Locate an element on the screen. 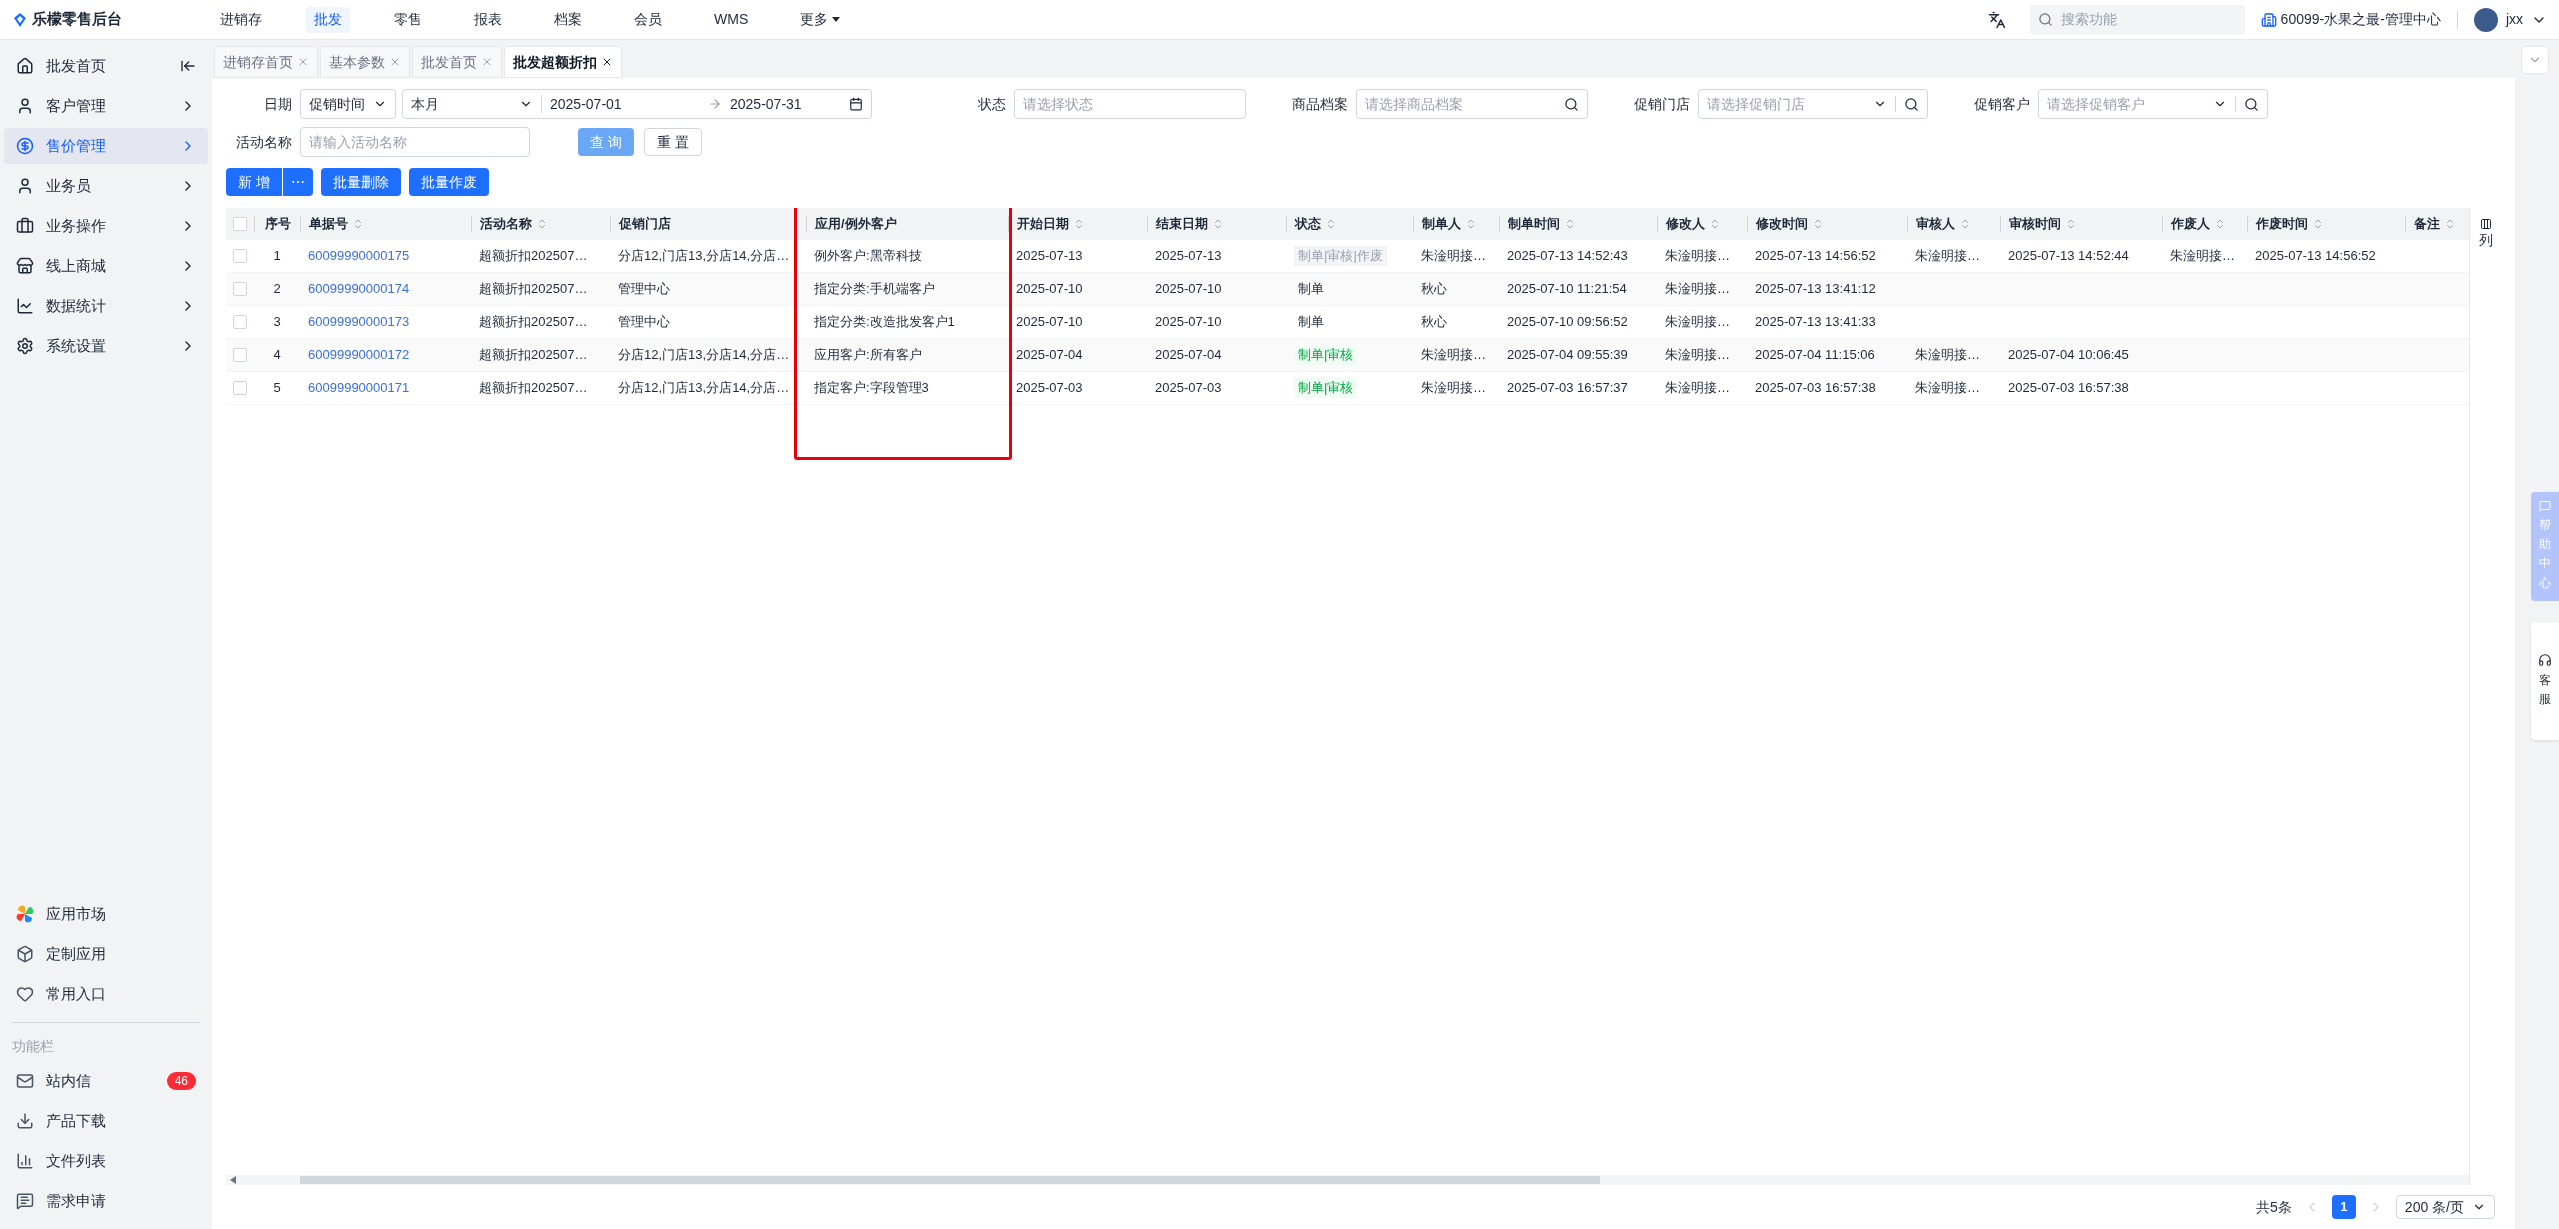  page-tab: 批发首页 is located at coordinates (457, 62).